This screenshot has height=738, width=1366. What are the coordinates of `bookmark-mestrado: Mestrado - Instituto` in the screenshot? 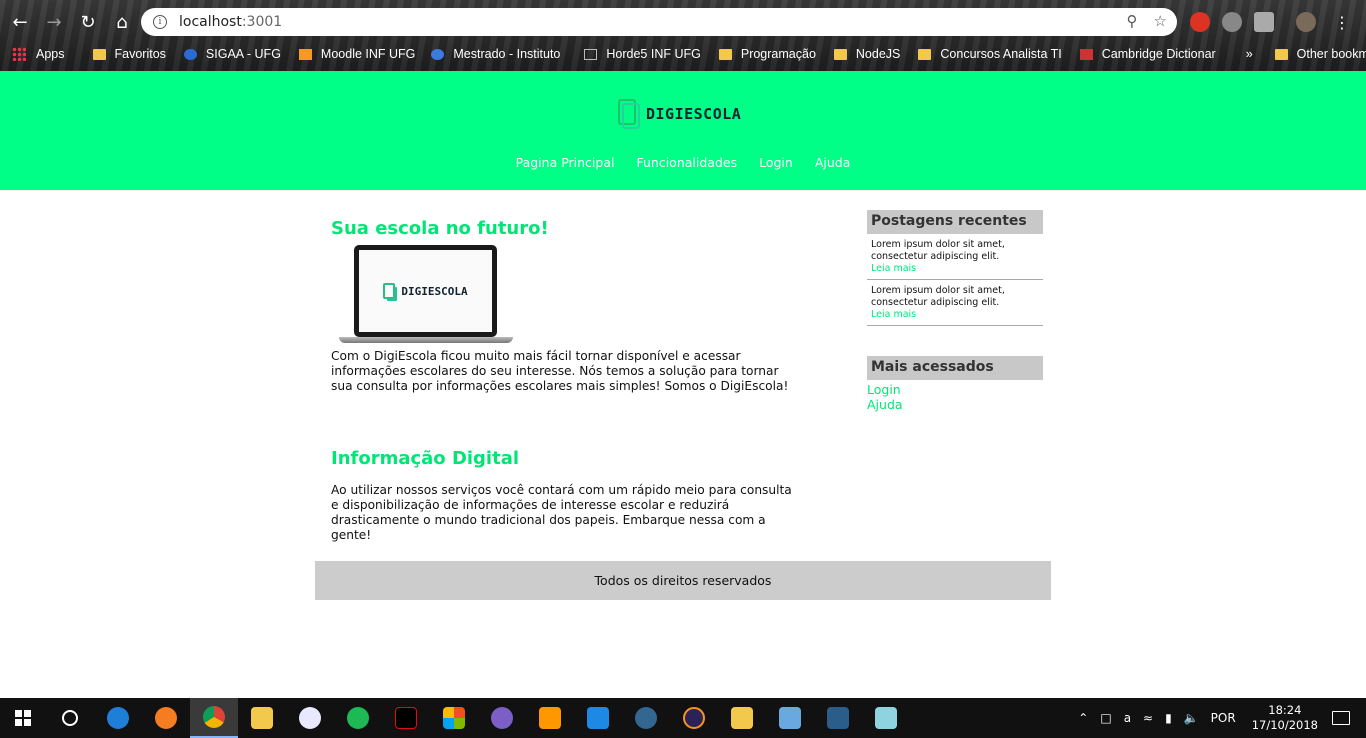 It's located at (495, 54).